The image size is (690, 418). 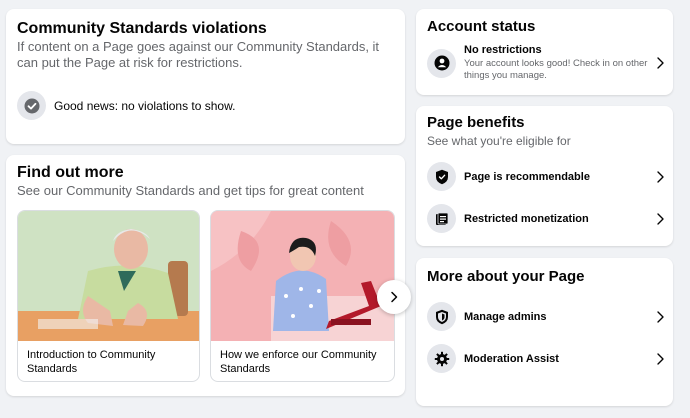 I want to click on money-icon, so click(x=441, y=218).